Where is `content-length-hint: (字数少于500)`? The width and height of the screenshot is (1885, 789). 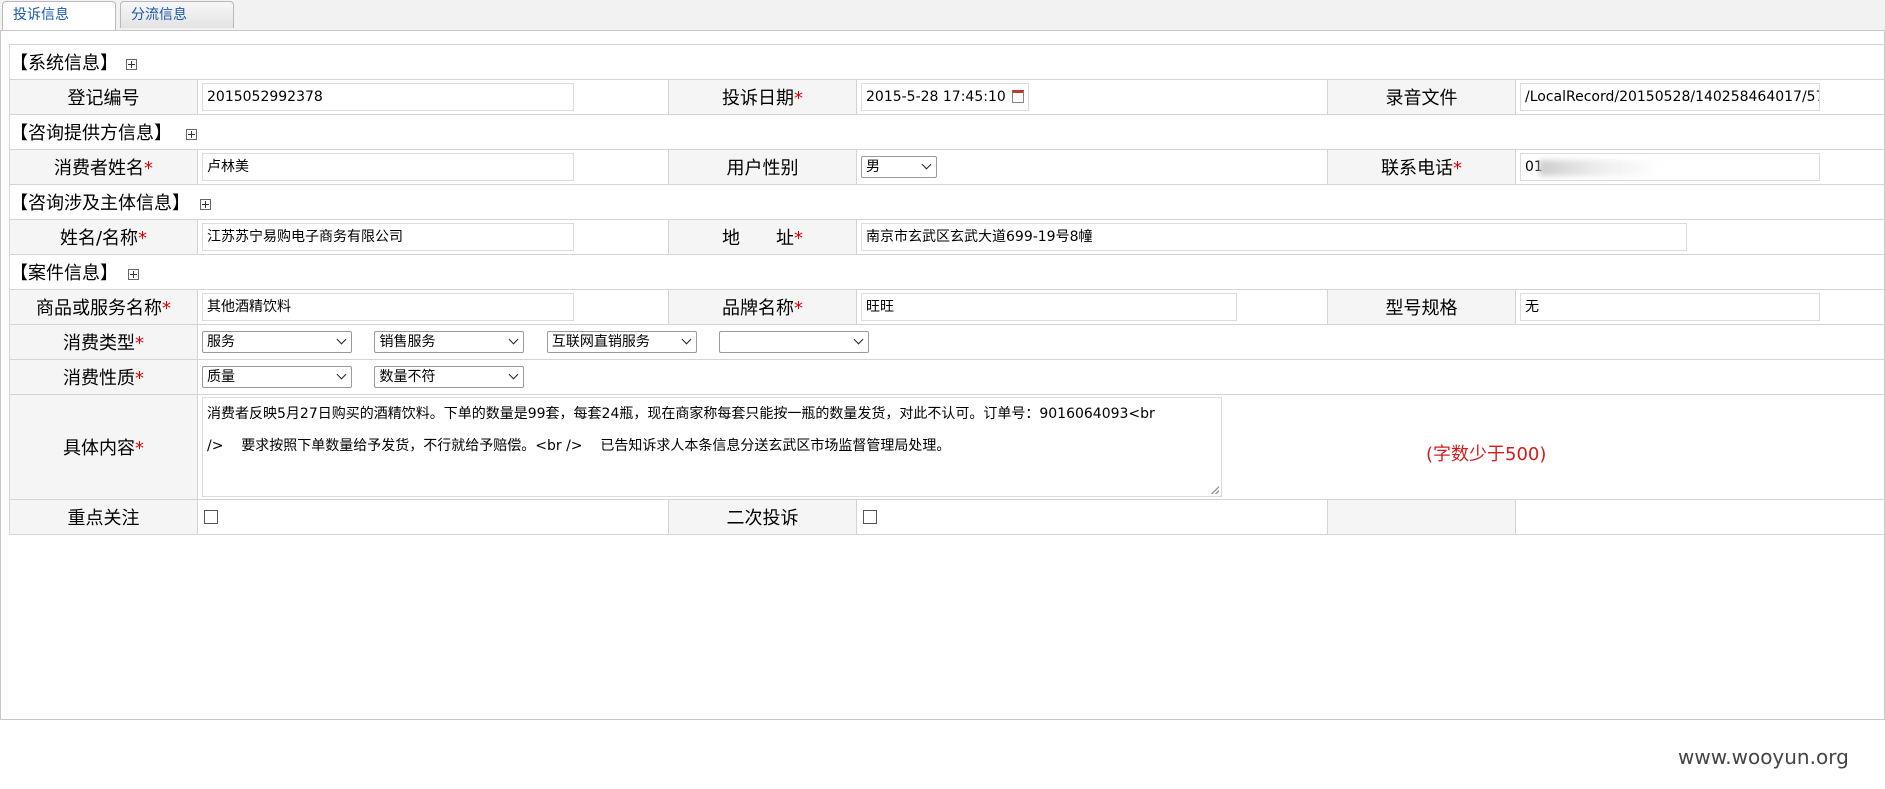
content-length-hint: (字数少于500) is located at coordinates (1486, 454).